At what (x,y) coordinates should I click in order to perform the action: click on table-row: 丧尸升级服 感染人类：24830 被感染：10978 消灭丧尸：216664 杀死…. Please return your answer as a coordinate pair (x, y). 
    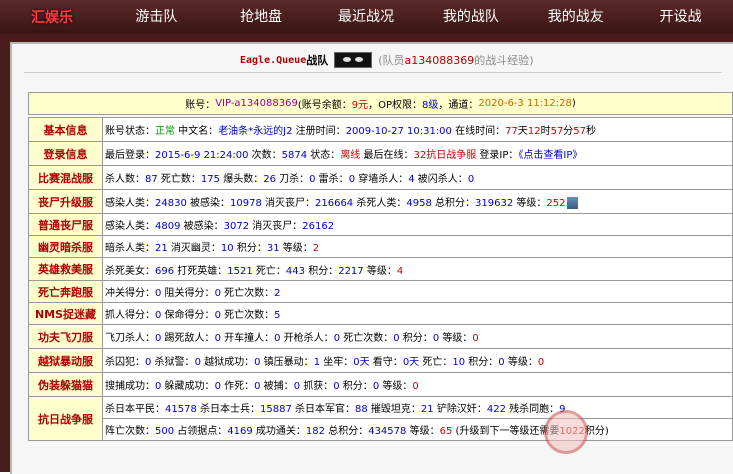
    Looking at the image, I should click on (380, 201).